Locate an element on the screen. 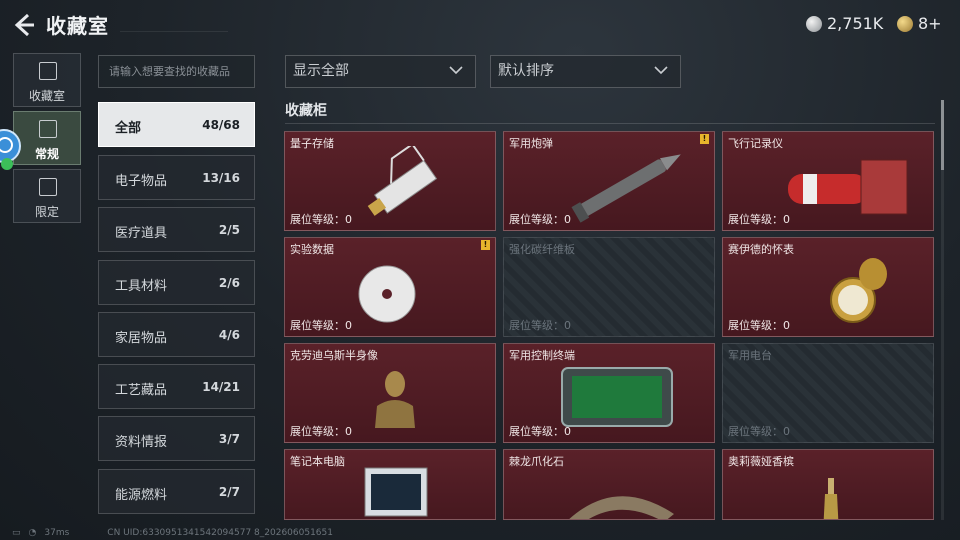 The height and width of the screenshot is (540, 960). category-name: 能源燃料 is located at coordinates (141, 495).